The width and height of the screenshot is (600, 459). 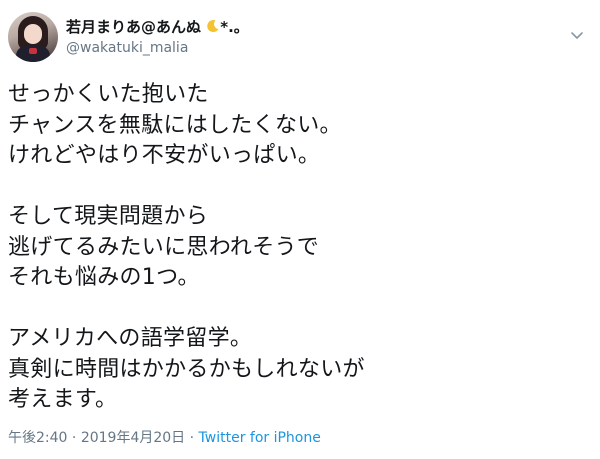 I want to click on tweet-line: 考えます。, so click(x=63, y=399).